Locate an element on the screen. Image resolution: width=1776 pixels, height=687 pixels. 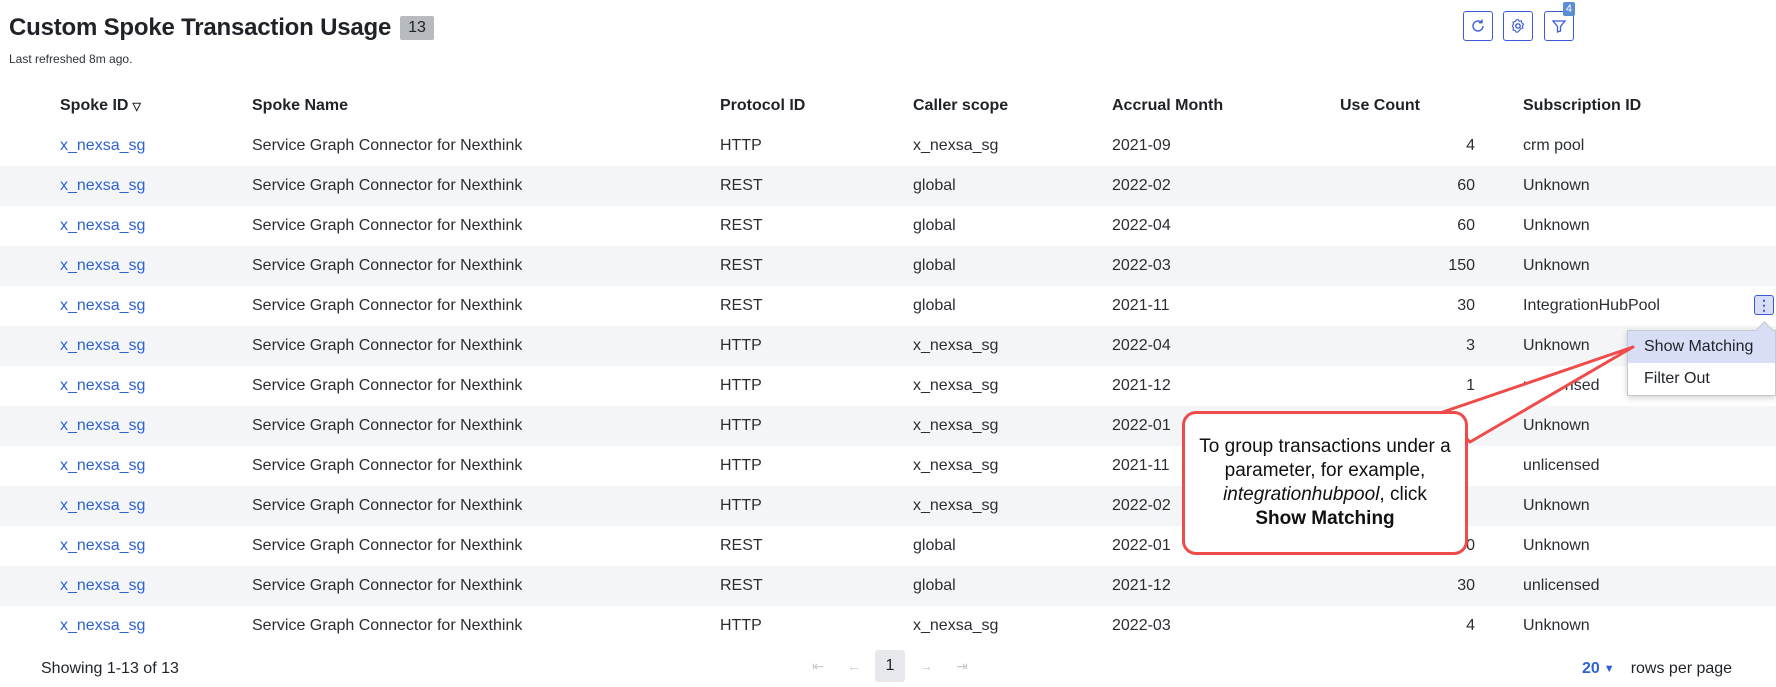
next-page-button: → is located at coordinates (926, 666).